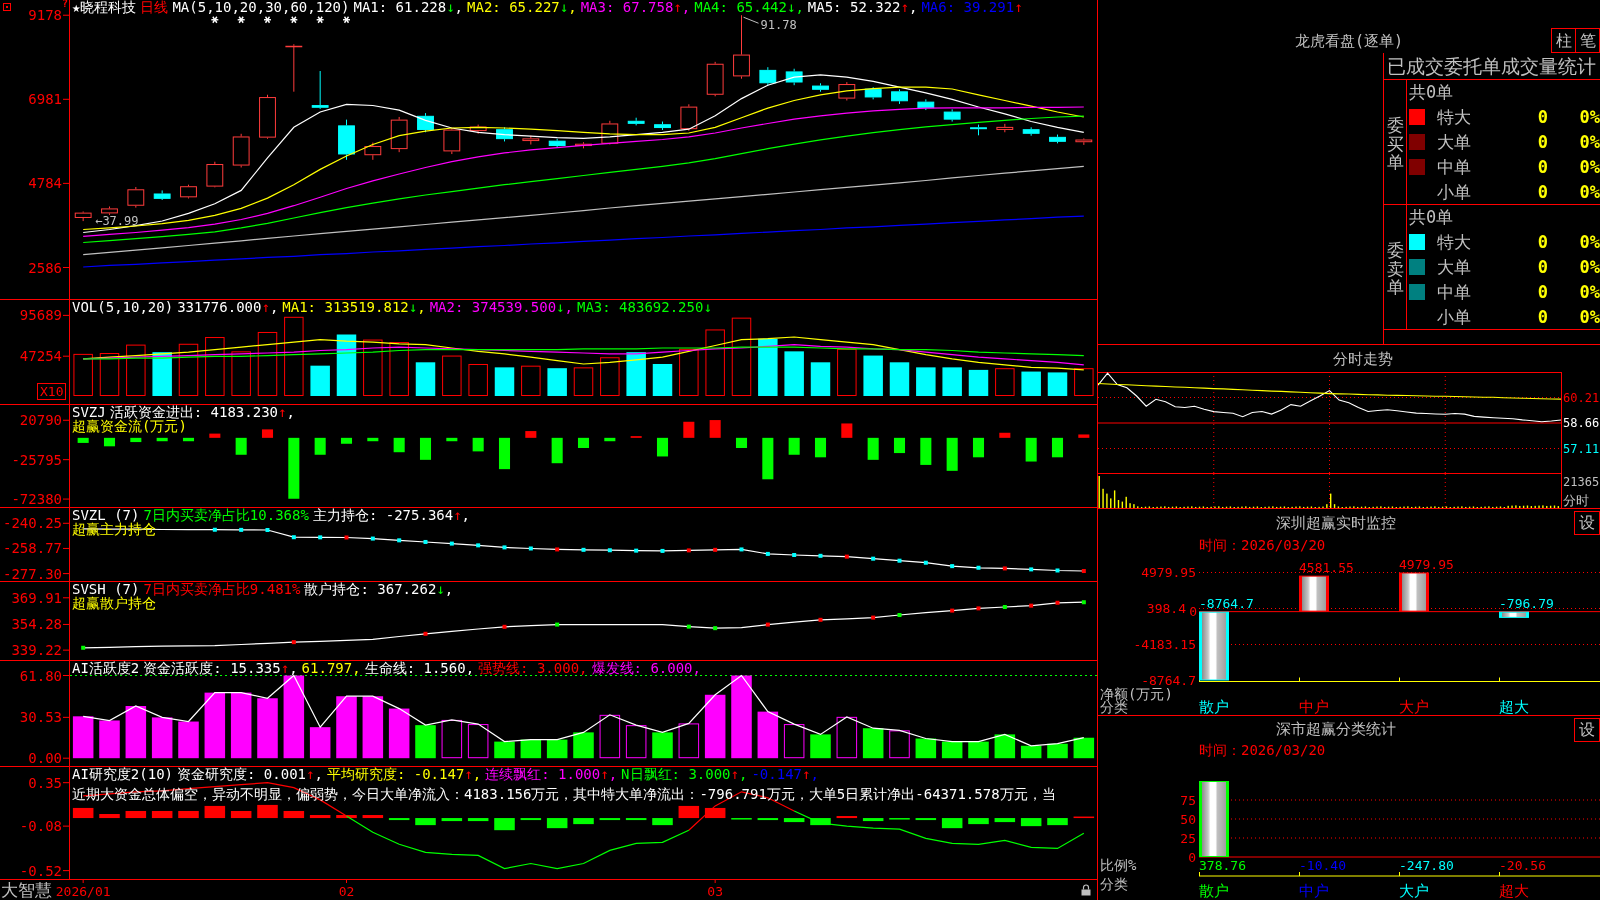  What do you see at coordinates (1193, 612) in the screenshot?
I see `y-axis-label: 0` at bounding box center [1193, 612].